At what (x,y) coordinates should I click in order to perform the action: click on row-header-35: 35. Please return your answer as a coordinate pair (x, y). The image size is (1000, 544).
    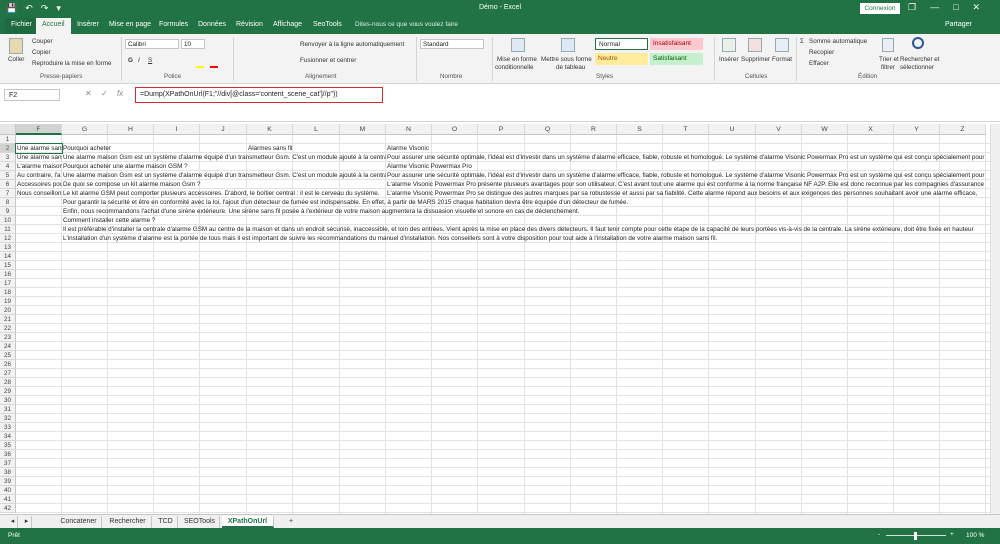
    Looking at the image, I should click on (8, 445).